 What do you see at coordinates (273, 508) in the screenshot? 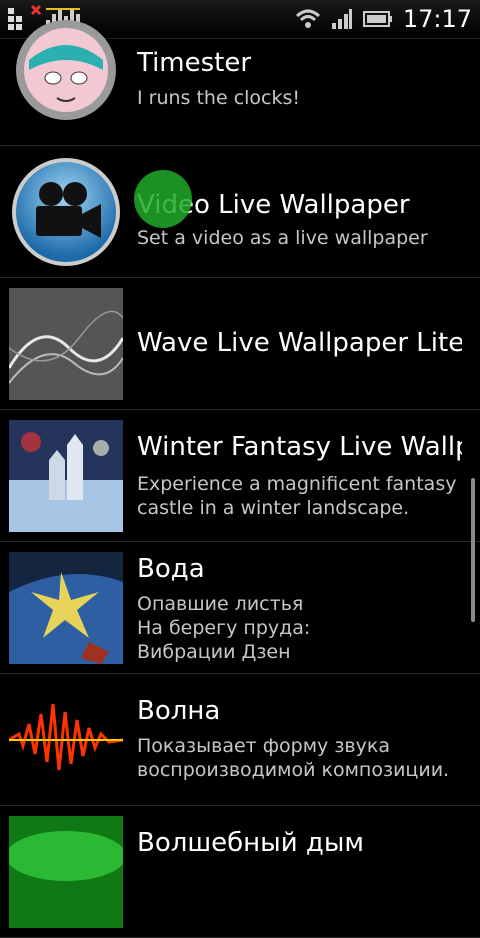
I see `wallpaper-description-line: castle in a winter landscape.` at bounding box center [273, 508].